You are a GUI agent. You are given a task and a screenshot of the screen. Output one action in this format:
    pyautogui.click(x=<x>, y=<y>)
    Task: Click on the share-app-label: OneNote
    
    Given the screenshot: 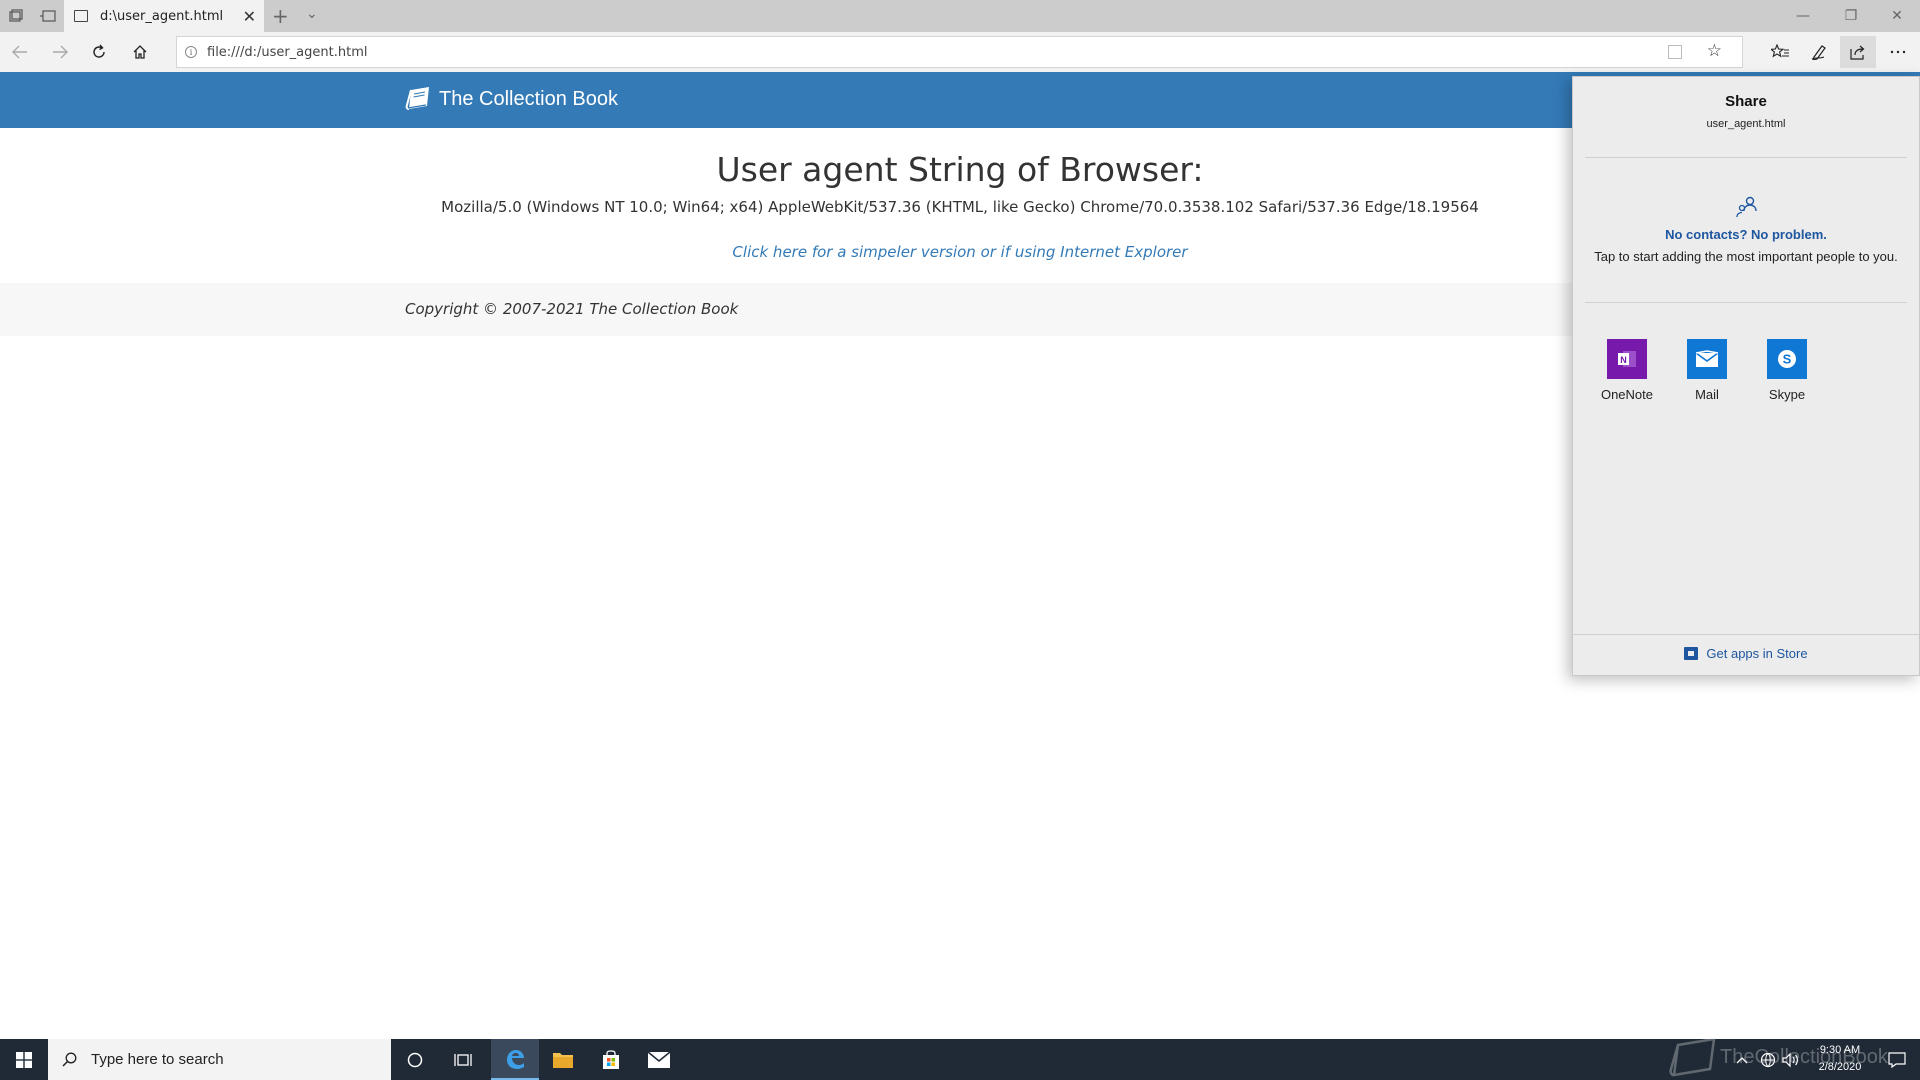 What is the action you would take?
    pyautogui.click(x=1627, y=394)
    